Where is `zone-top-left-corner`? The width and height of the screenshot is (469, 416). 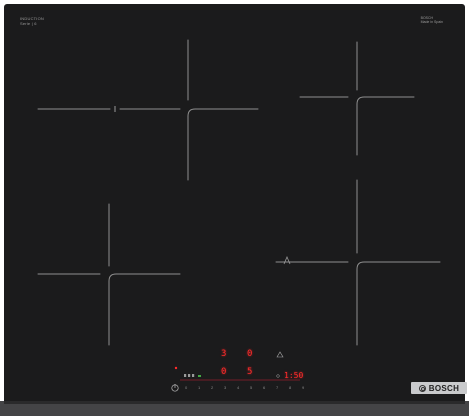 zone-top-left-corner is located at coordinates (223, 144).